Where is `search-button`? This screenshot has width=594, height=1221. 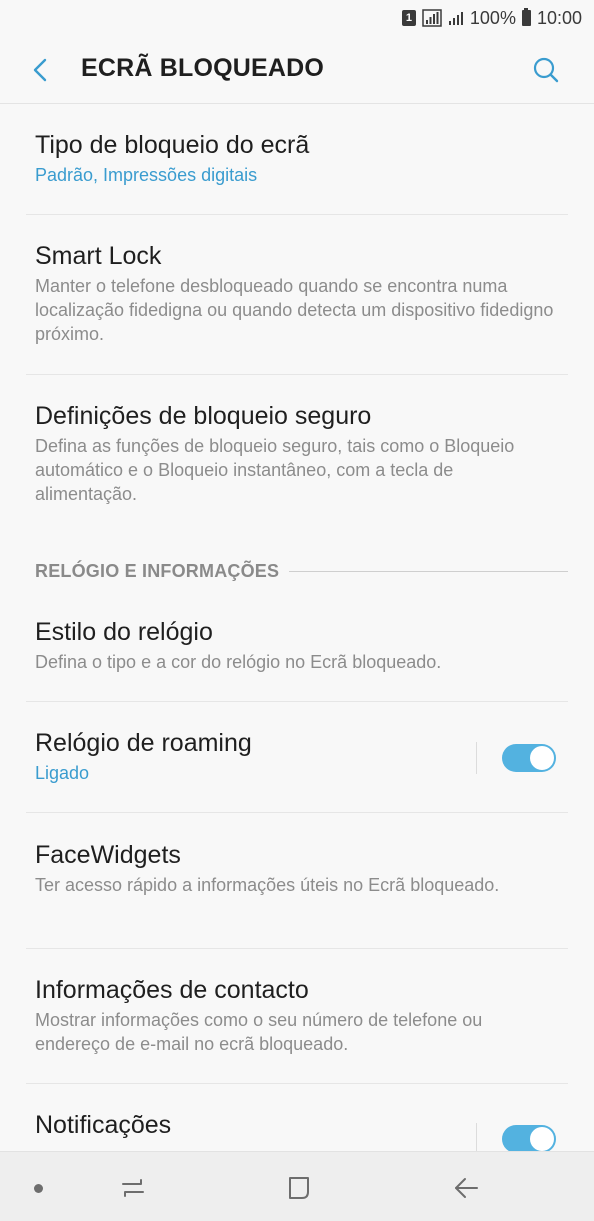 search-button is located at coordinates (546, 70).